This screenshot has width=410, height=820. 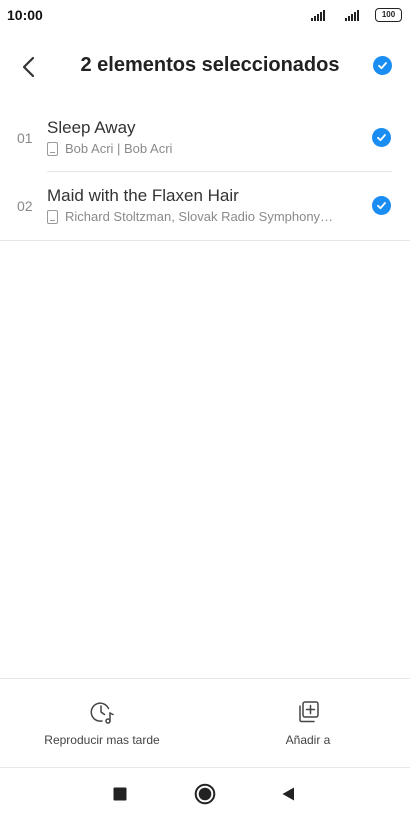 I want to click on nav-back-button, so click(x=288, y=794).